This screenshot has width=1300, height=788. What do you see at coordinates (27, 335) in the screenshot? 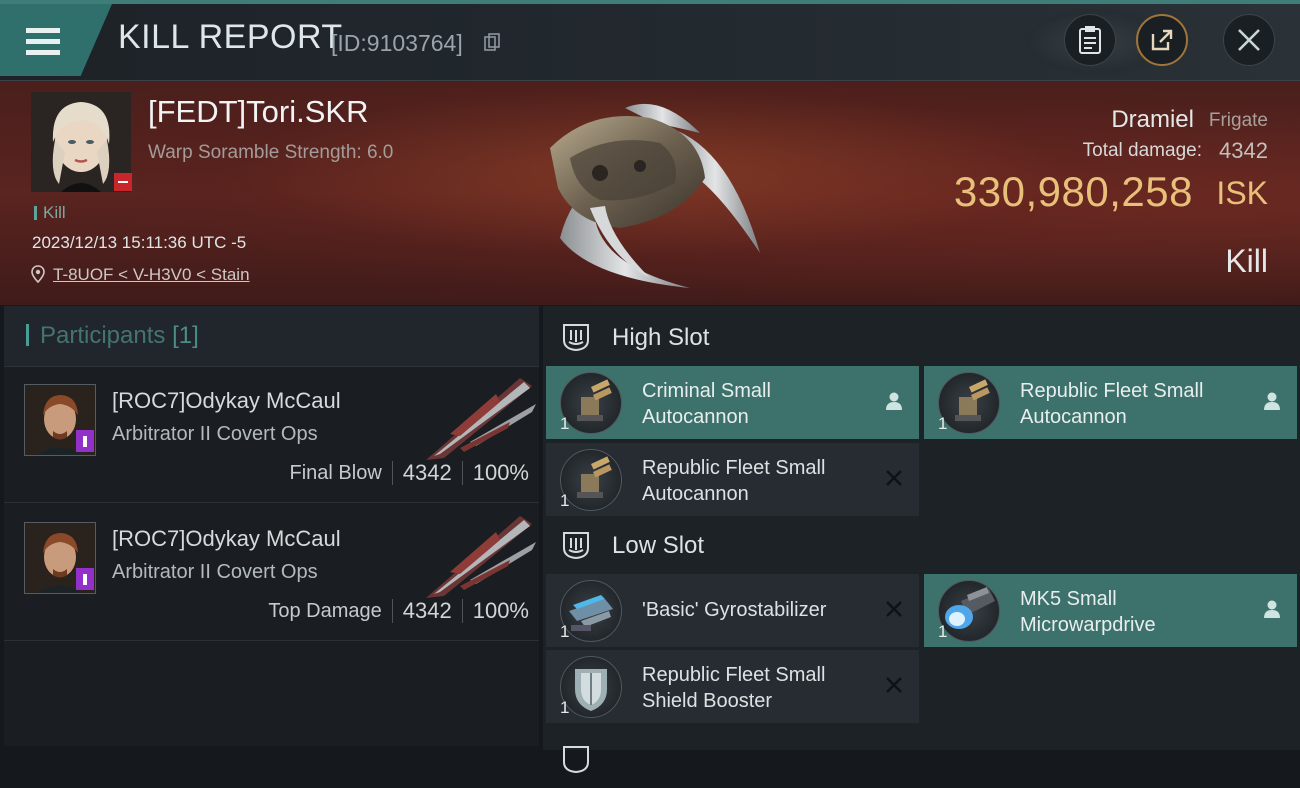
I see `participants-header-bar` at bounding box center [27, 335].